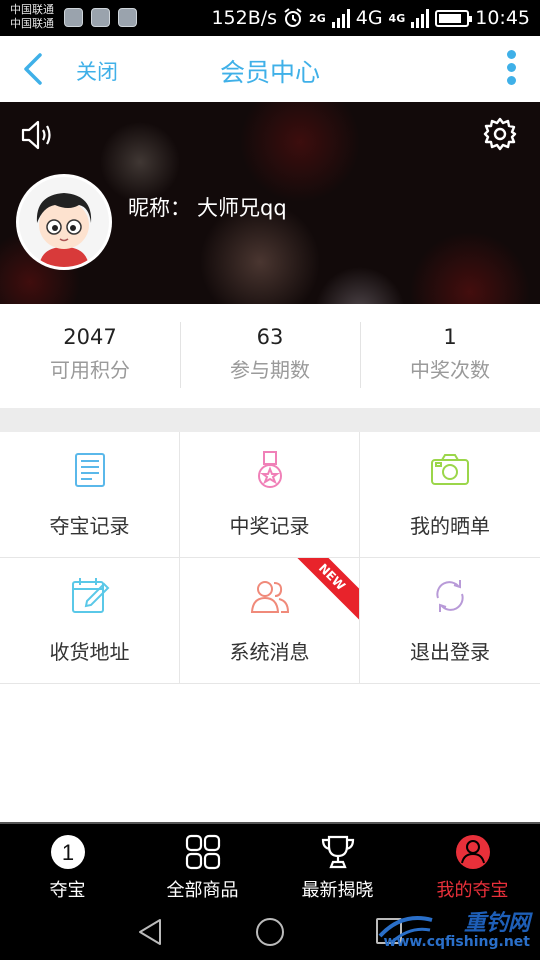 This screenshot has height=960, width=540. I want to click on nickname-value: 大师兄qq, so click(242, 208).